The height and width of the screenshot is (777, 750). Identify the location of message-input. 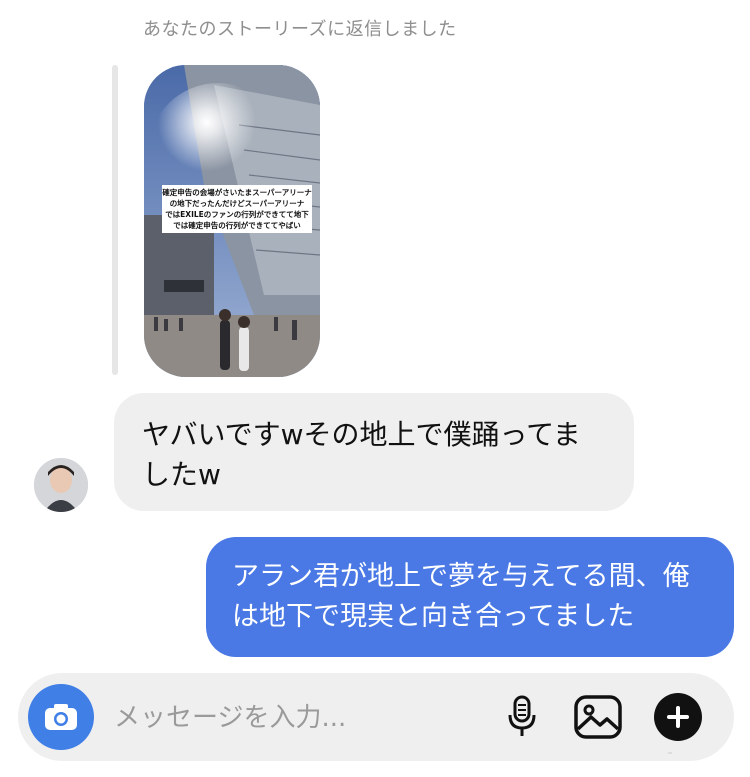
(304, 718).